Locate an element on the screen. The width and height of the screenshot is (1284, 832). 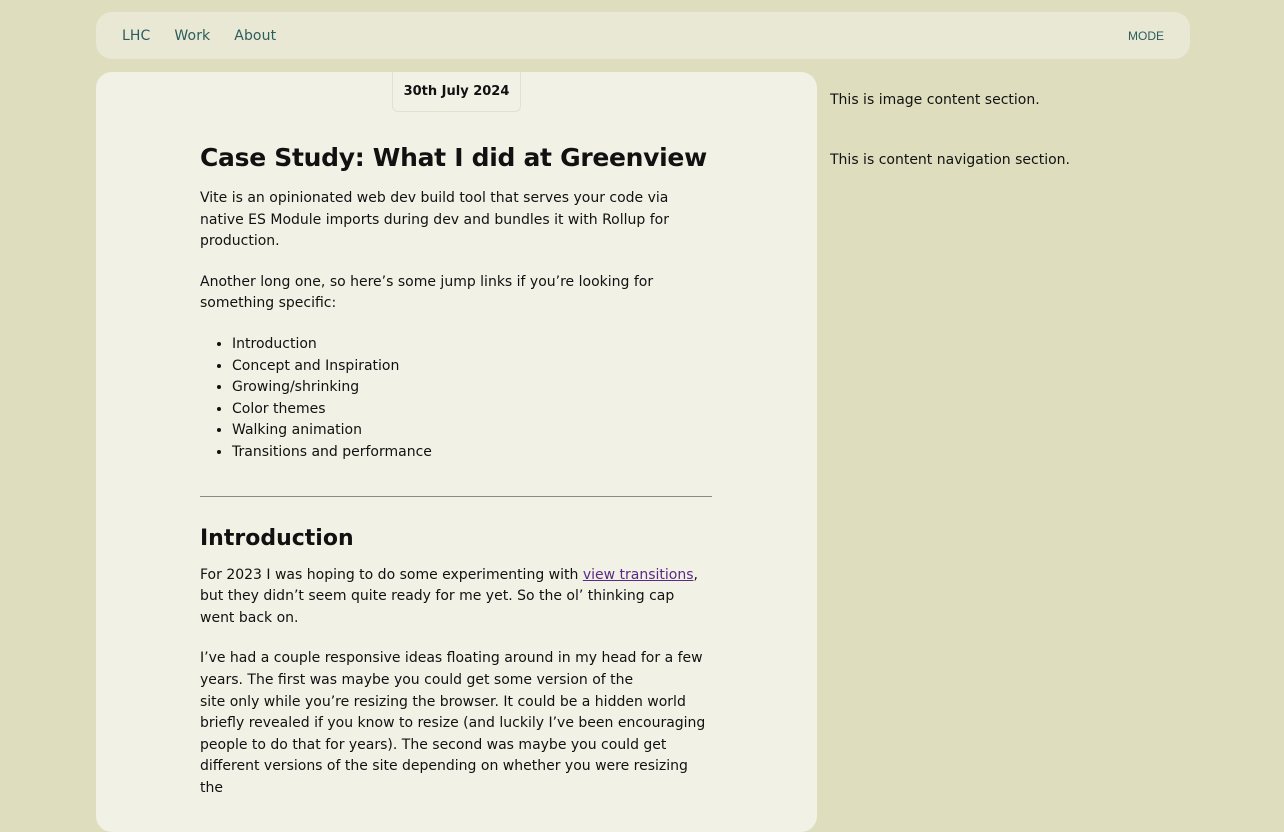
view-transitions-link: view transitions is located at coordinates (638, 575).